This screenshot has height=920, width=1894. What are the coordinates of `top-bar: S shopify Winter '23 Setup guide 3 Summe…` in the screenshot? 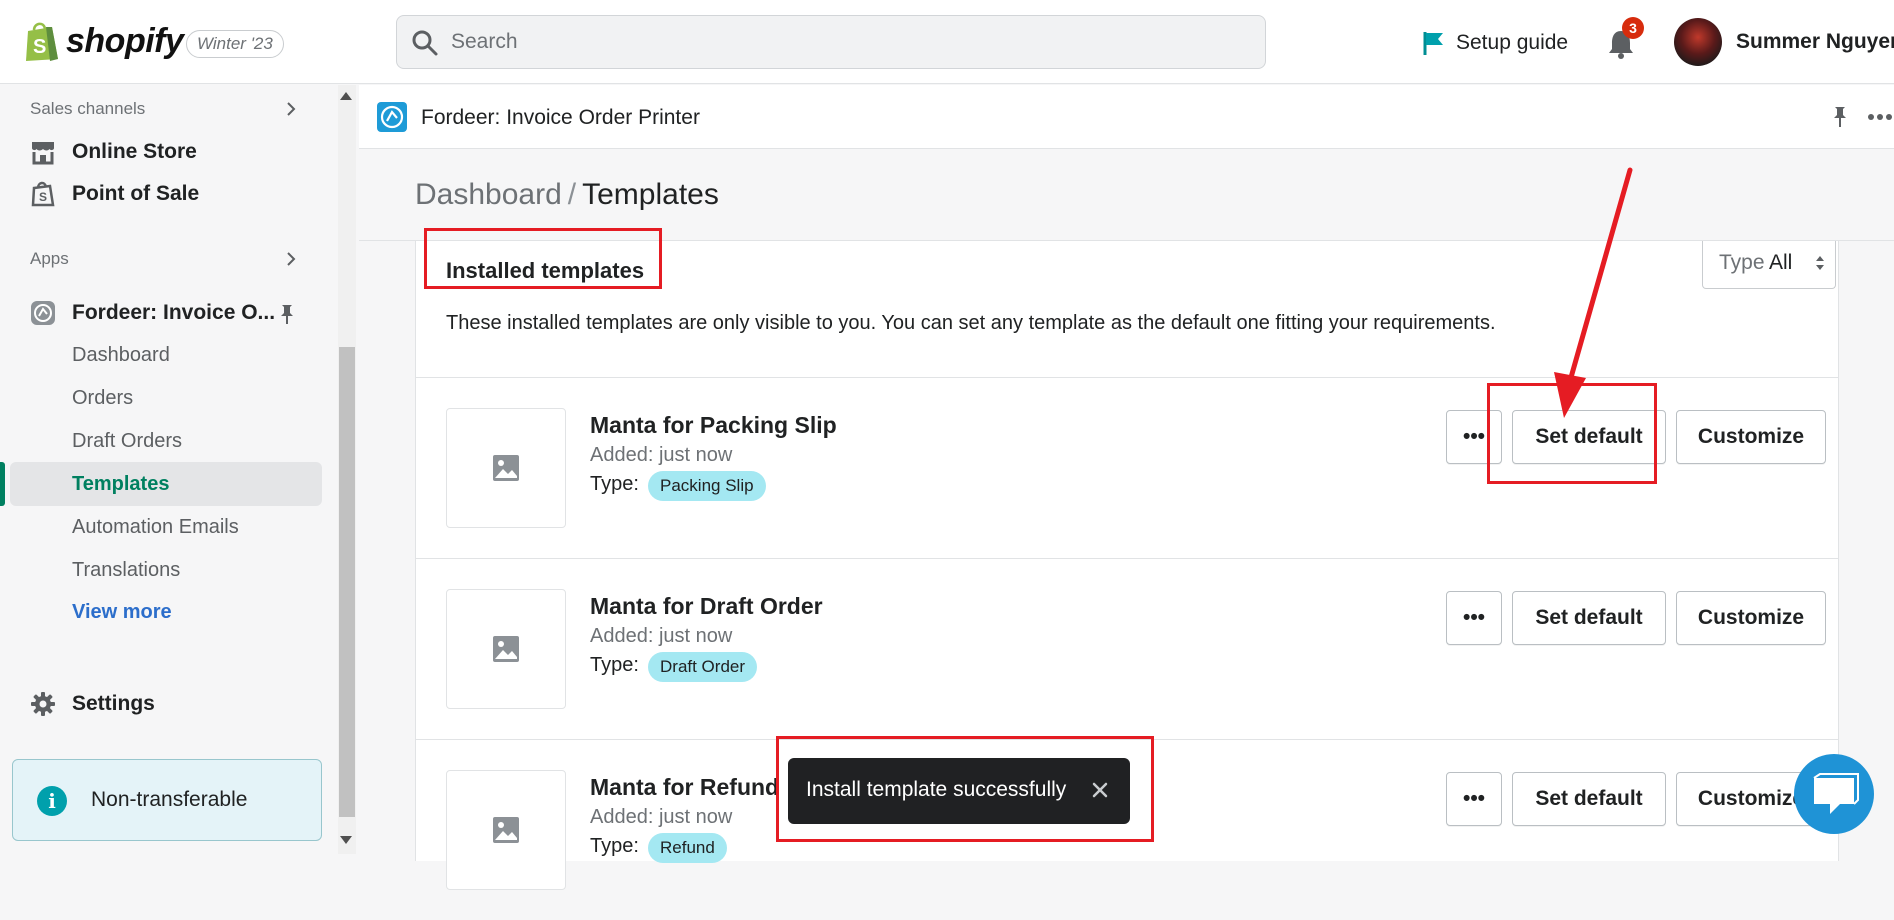 It's located at (947, 42).